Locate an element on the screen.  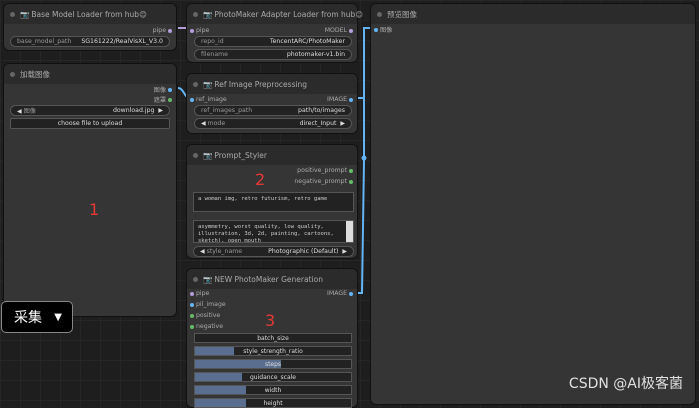
input-ref-image: ref_image is located at coordinates (208, 99).